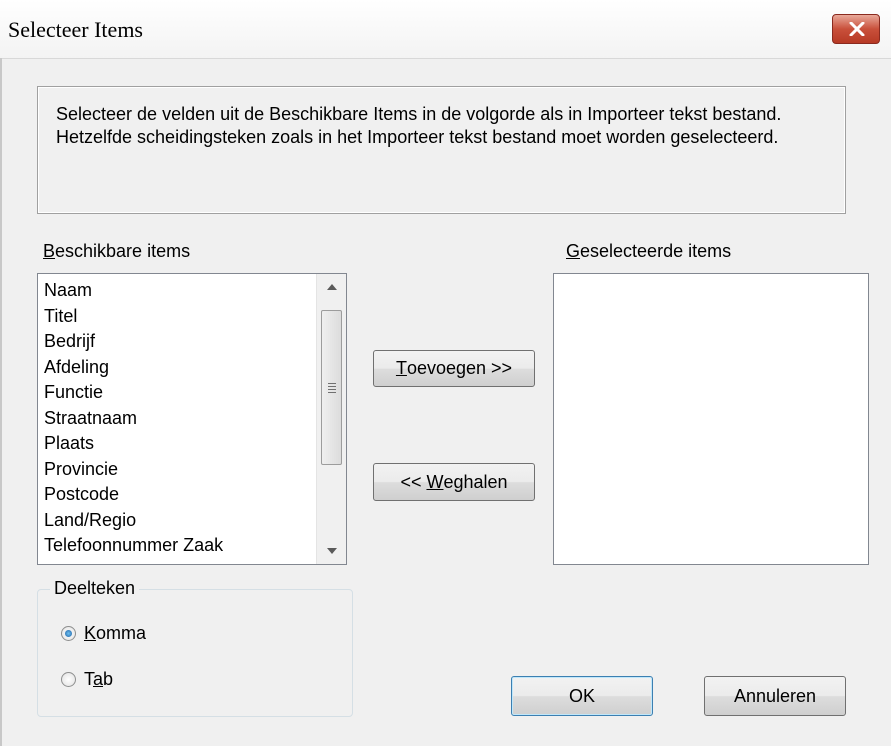 Image resolution: width=891 pixels, height=746 pixels. I want to click on list-item: Functie, so click(195, 393).